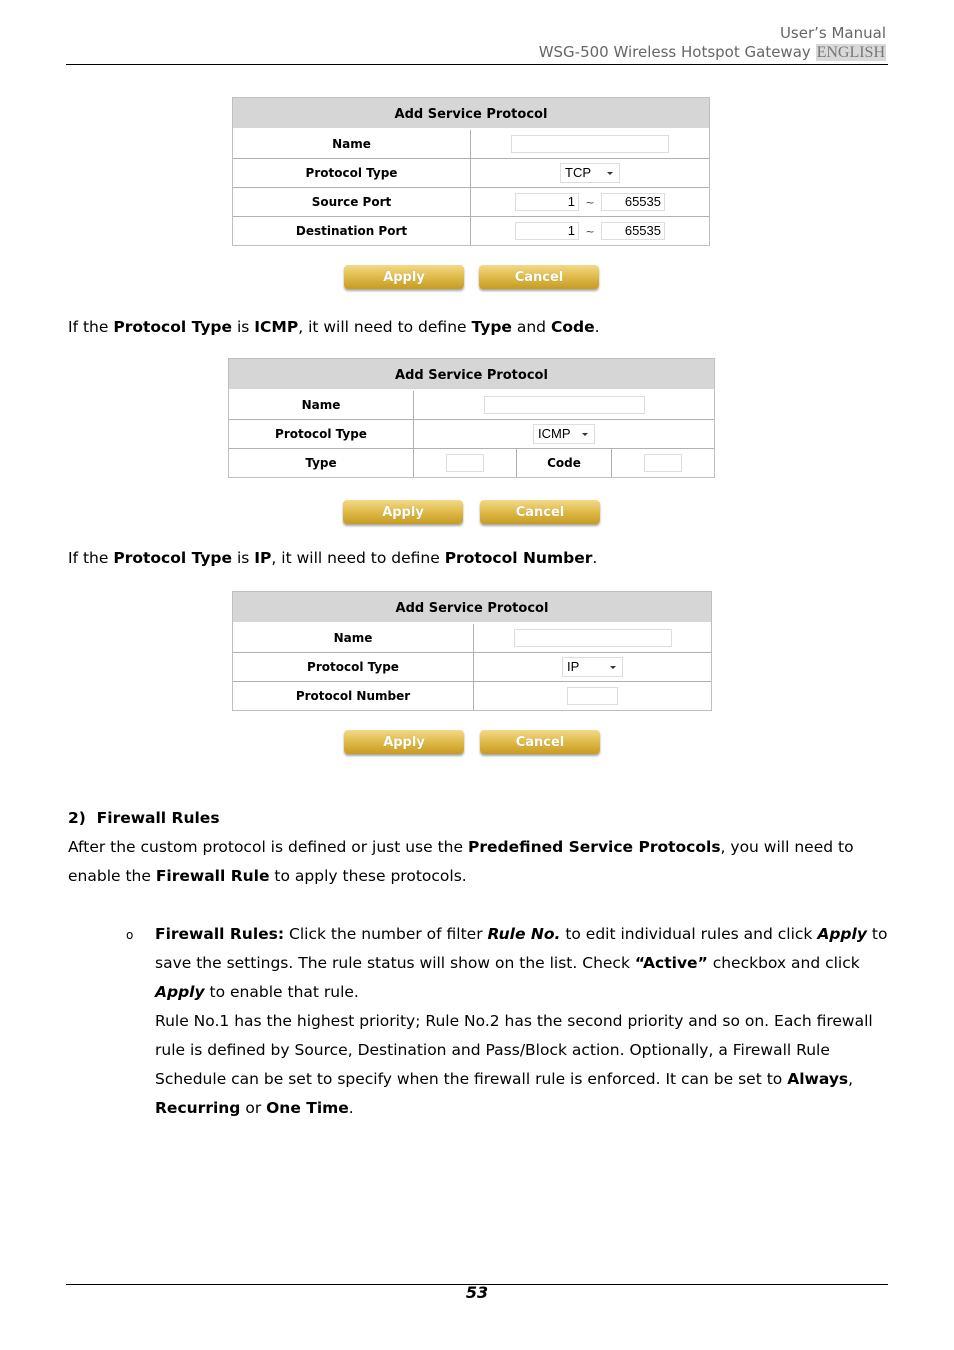 The image size is (954, 1350). I want to click on protocol-number-input, so click(592, 696).